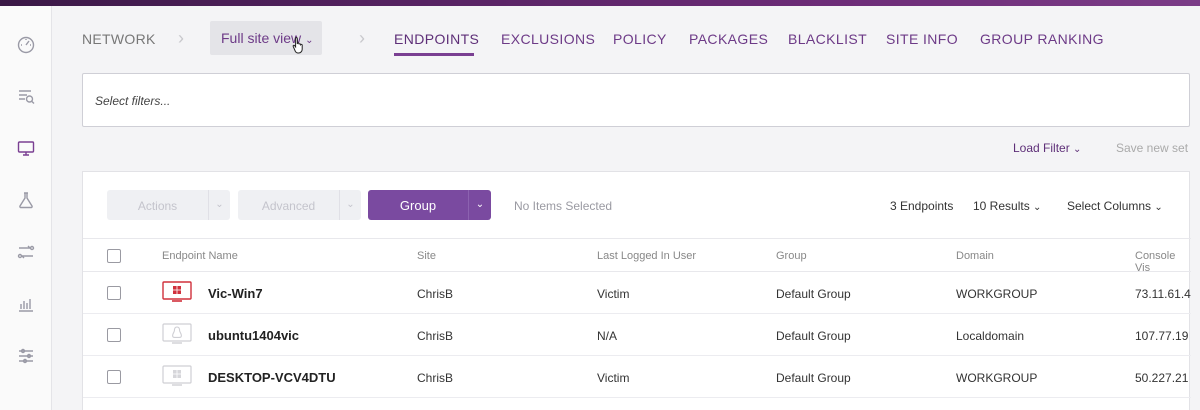 This screenshot has height=410, width=1200. Describe the element at coordinates (1047, 148) in the screenshot. I see `load-filter-dropdown: Load Filter ⌄` at that location.